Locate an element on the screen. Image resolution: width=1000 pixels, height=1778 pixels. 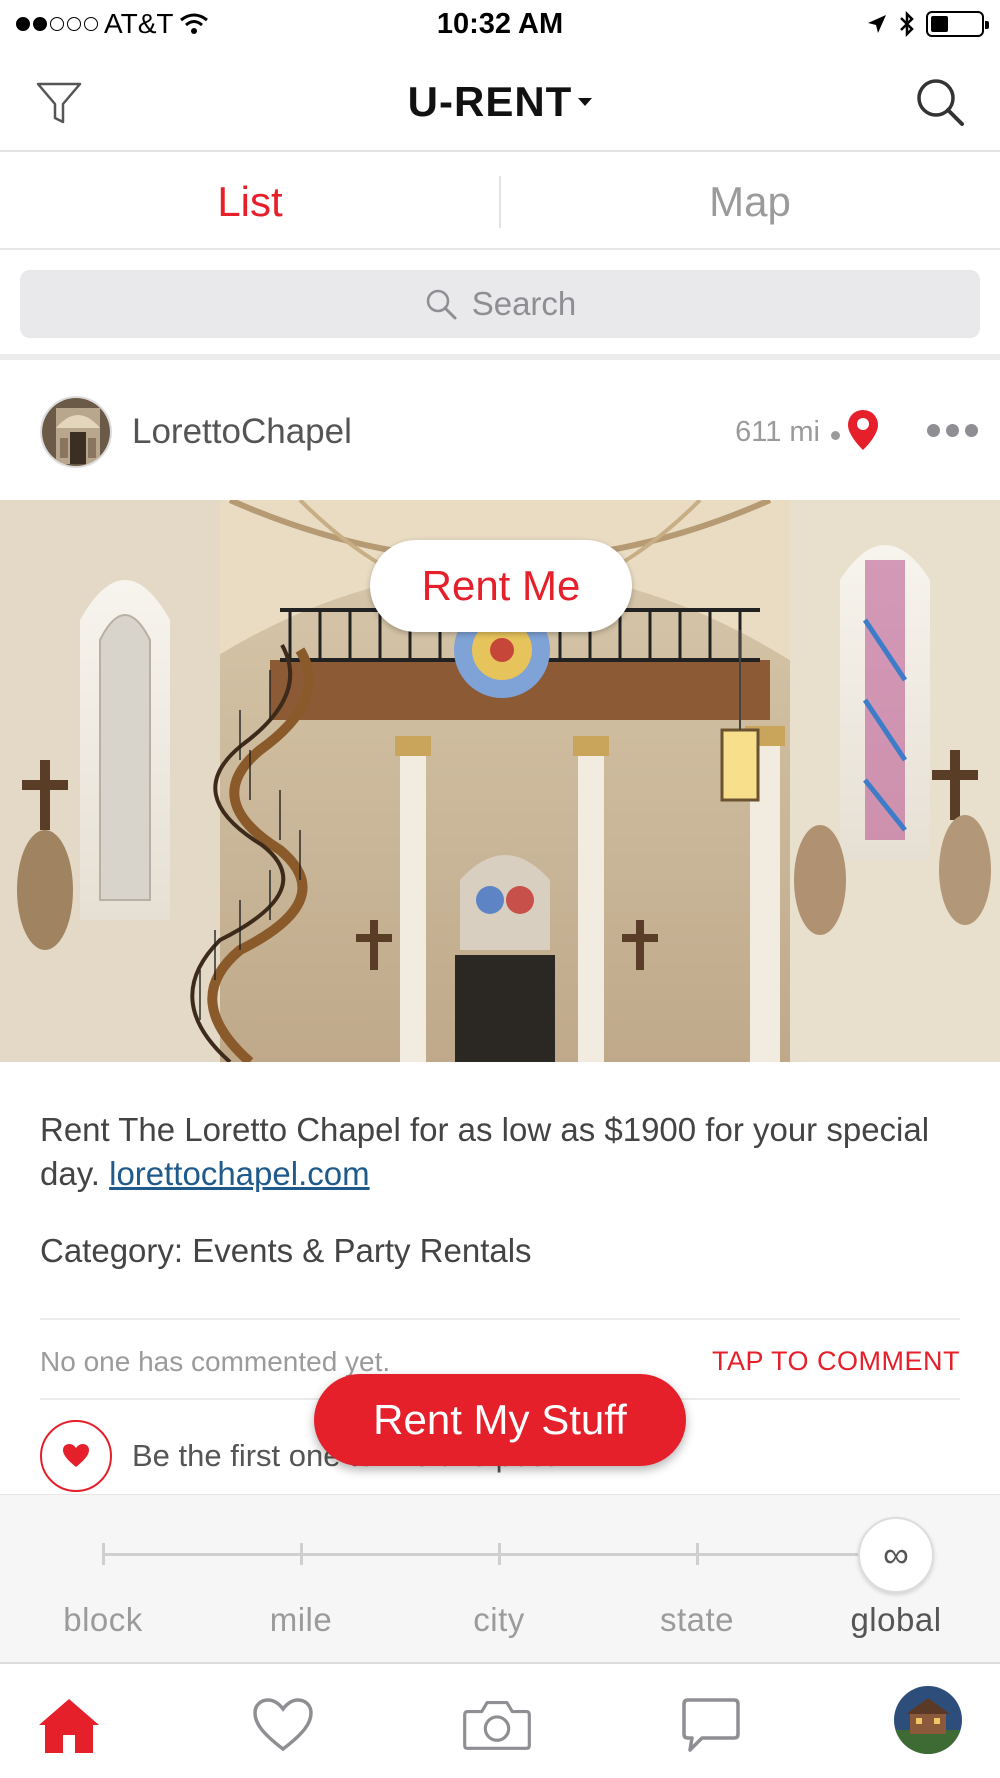
view-tabs: List Map is located at coordinates (500, 202).